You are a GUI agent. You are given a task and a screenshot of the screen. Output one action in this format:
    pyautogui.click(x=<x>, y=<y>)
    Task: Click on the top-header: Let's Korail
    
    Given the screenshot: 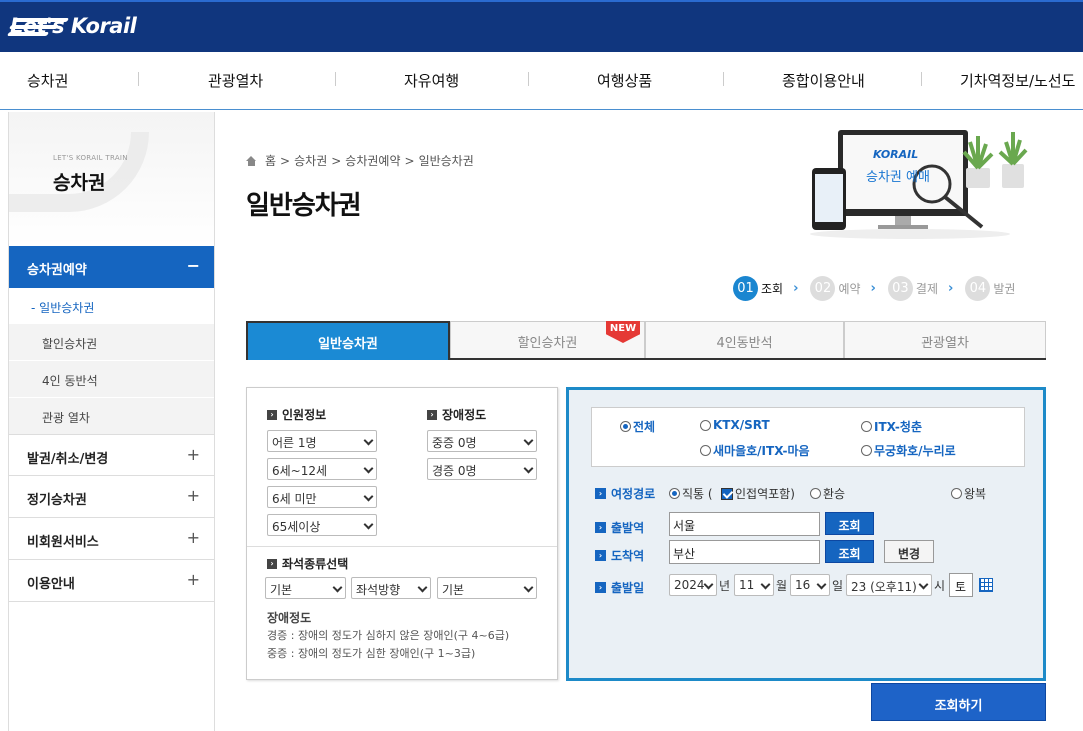 What is the action you would take?
    pyautogui.click(x=541, y=26)
    